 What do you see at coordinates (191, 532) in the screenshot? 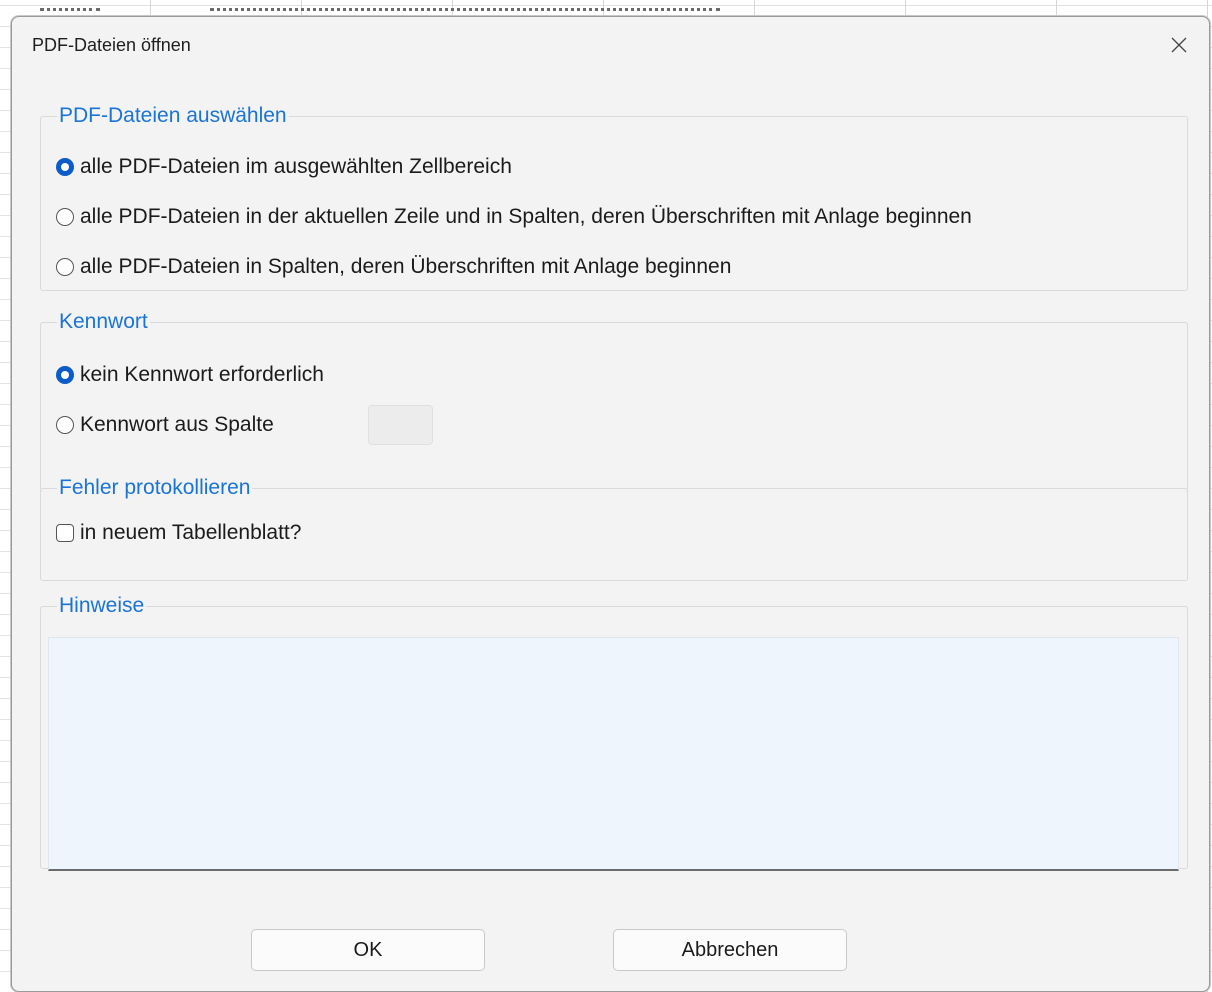
I see `option-new-sheet-label: in neuem Tabellenblatt?` at bounding box center [191, 532].